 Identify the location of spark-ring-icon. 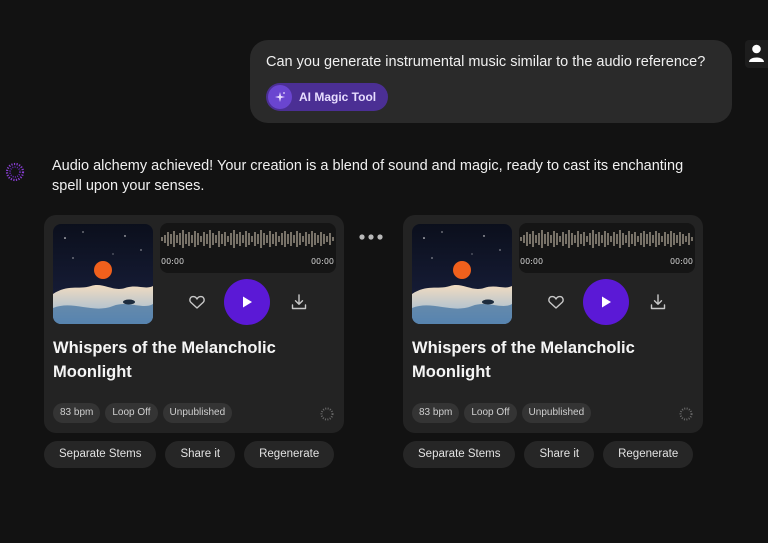
(15, 172).